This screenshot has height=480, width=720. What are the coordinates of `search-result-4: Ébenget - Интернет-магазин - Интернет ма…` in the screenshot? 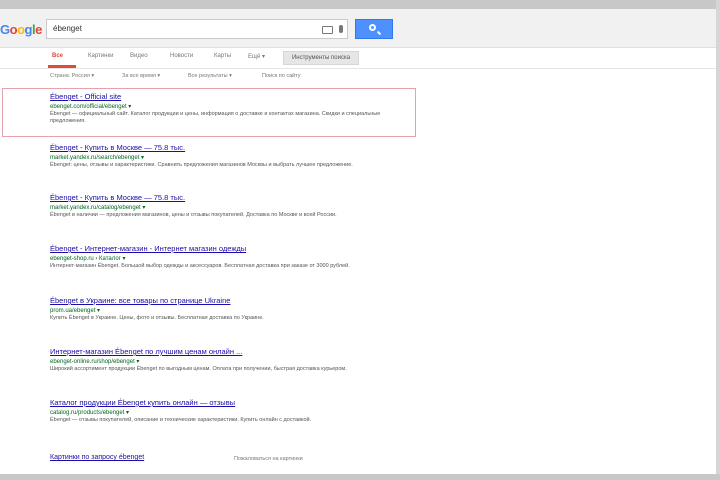 It's located at (220, 257).